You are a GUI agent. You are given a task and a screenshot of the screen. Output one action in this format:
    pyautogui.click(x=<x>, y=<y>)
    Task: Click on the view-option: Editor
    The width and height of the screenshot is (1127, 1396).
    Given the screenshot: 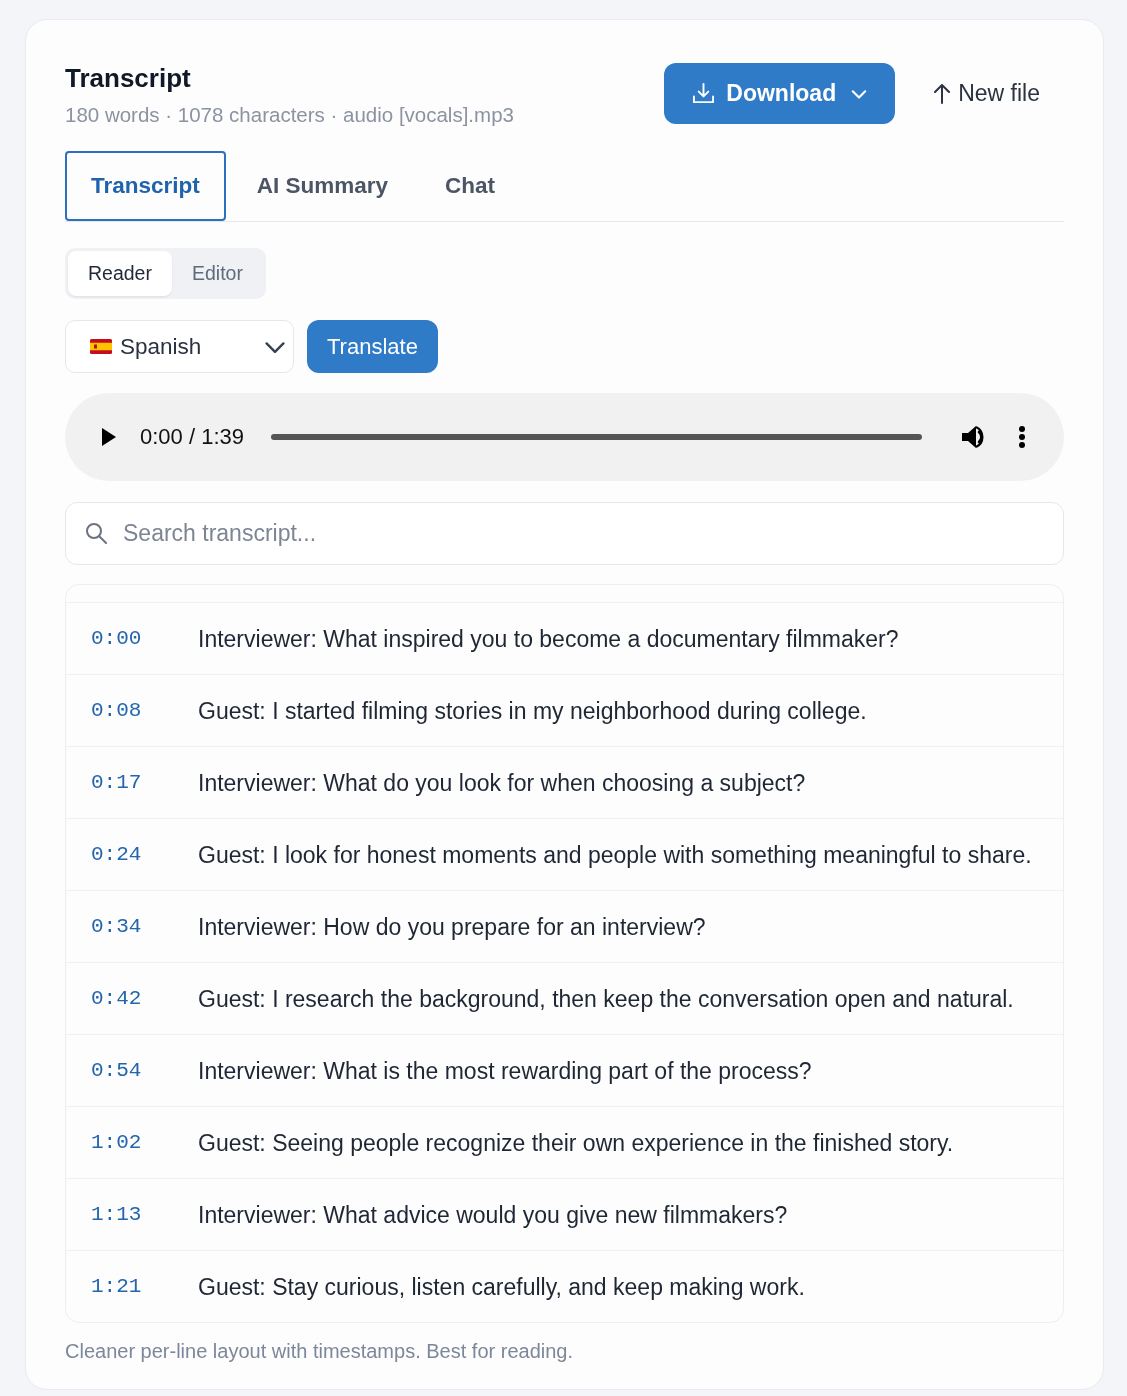 What is the action you would take?
    pyautogui.click(x=217, y=273)
    